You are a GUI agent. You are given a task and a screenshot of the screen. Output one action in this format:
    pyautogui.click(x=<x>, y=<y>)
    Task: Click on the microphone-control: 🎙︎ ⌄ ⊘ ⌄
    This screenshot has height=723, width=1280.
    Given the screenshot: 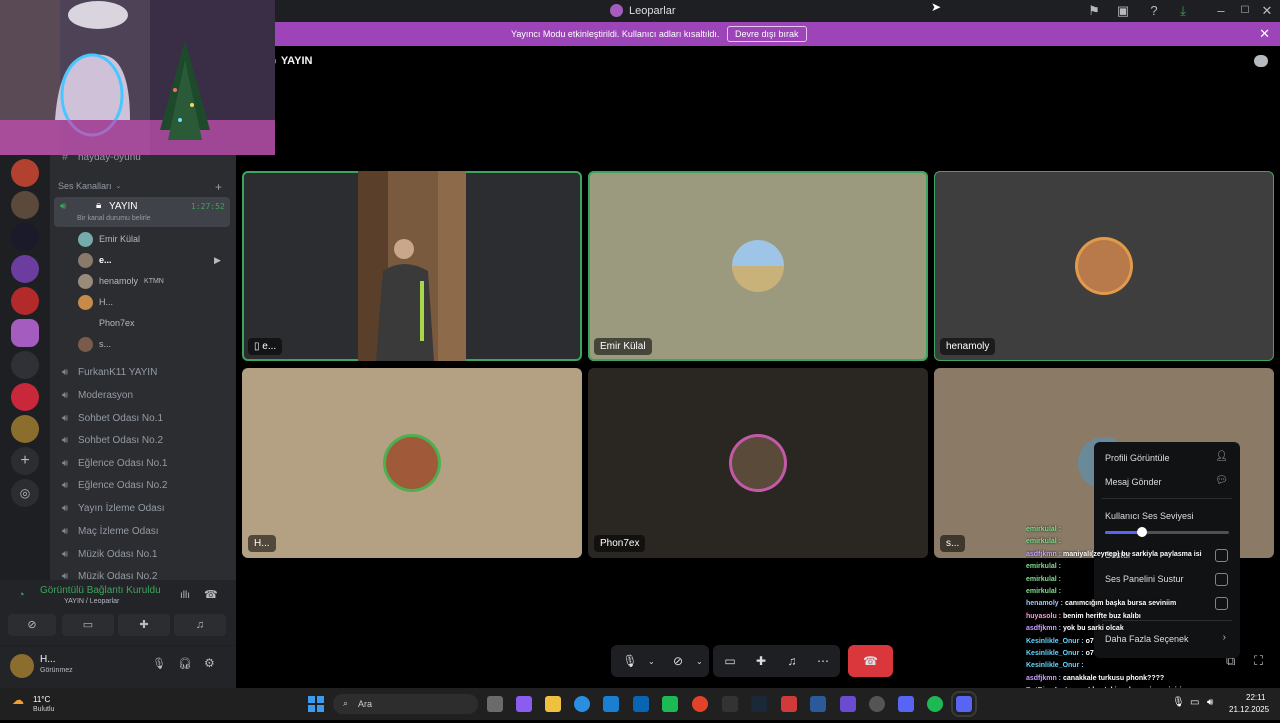 What is the action you would take?
    pyautogui.click(x=660, y=661)
    